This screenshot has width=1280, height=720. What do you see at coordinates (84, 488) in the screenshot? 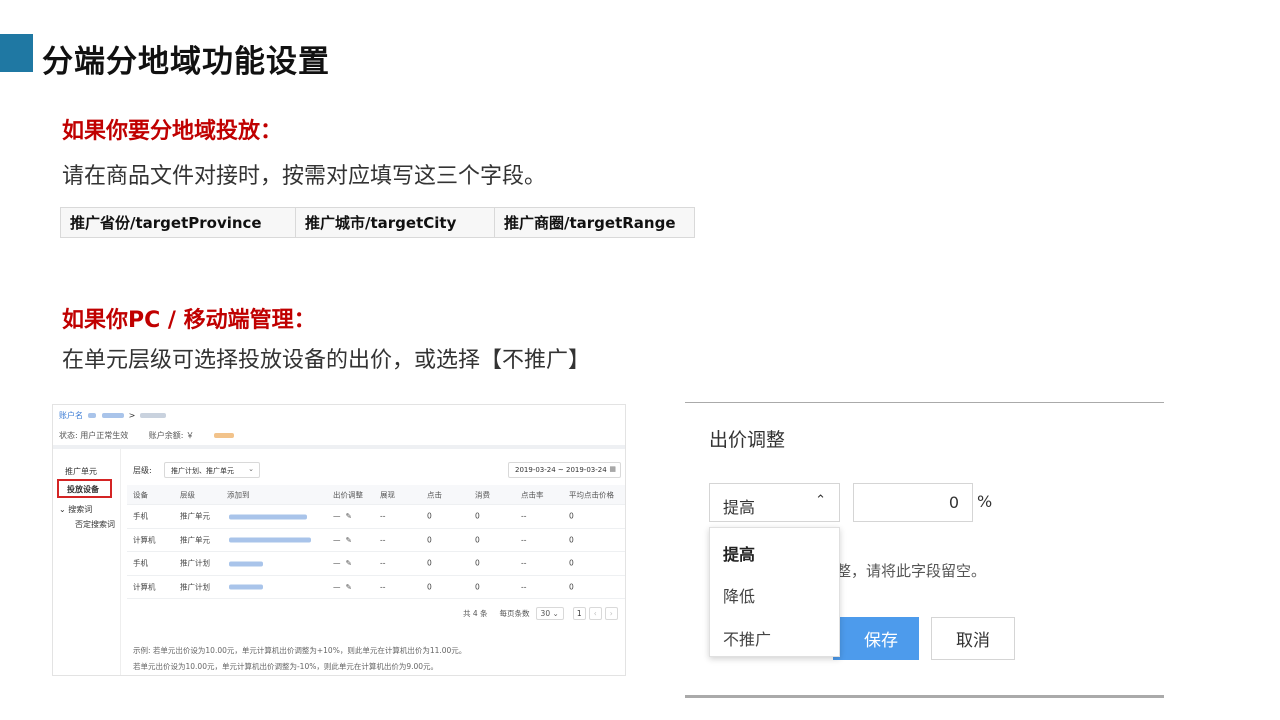
I see `sidebar-item-device: 投放设备` at bounding box center [84, 488].